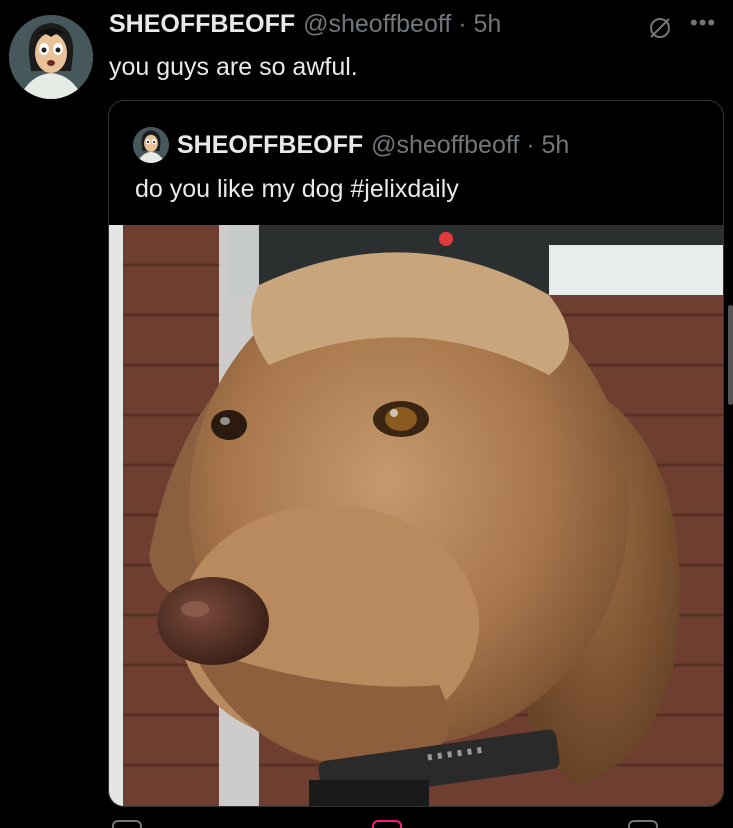  I want to click on action-bar, so click(366, 822).